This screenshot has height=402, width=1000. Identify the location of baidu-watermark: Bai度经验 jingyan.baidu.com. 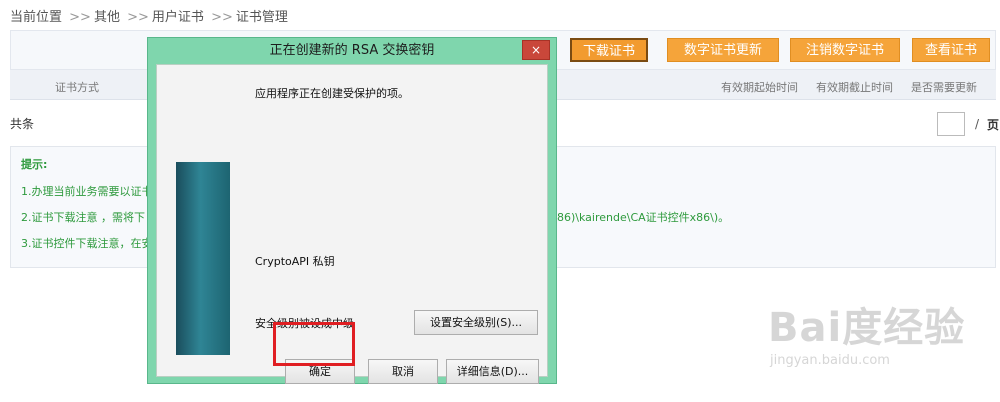
(866, 331).